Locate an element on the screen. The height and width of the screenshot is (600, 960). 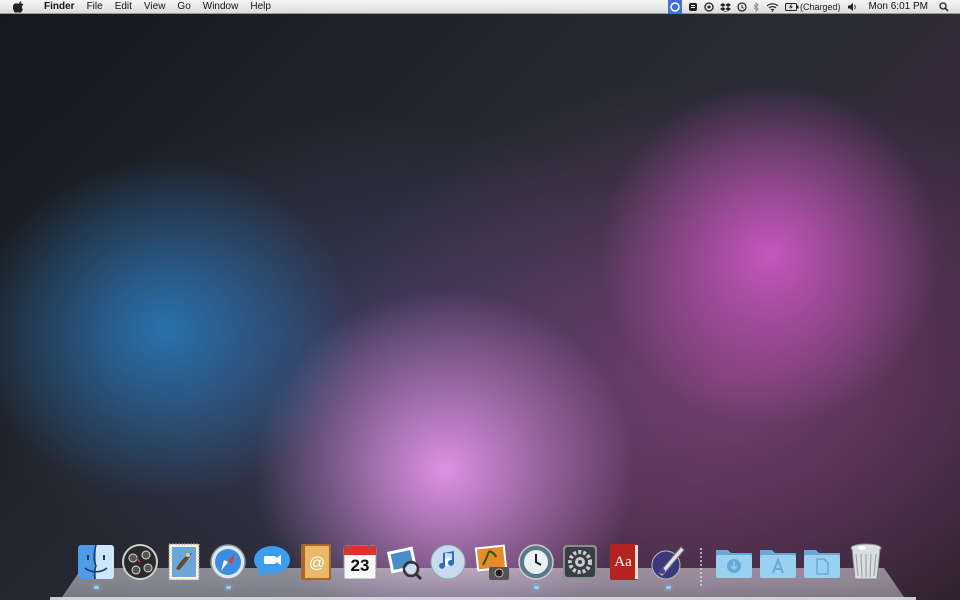
dock-item-iphoto is located at coordinates (492, 562).